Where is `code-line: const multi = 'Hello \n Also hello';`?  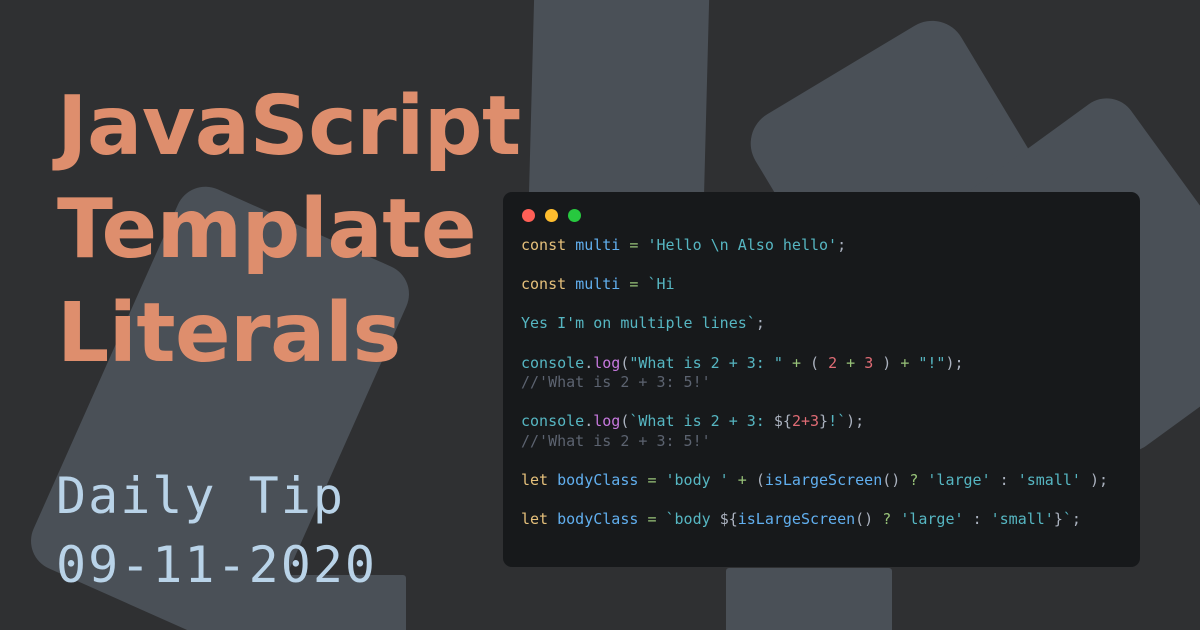
code-line: const multi = 'Hello \n Also hello'; is located at coordinates (826, 246).